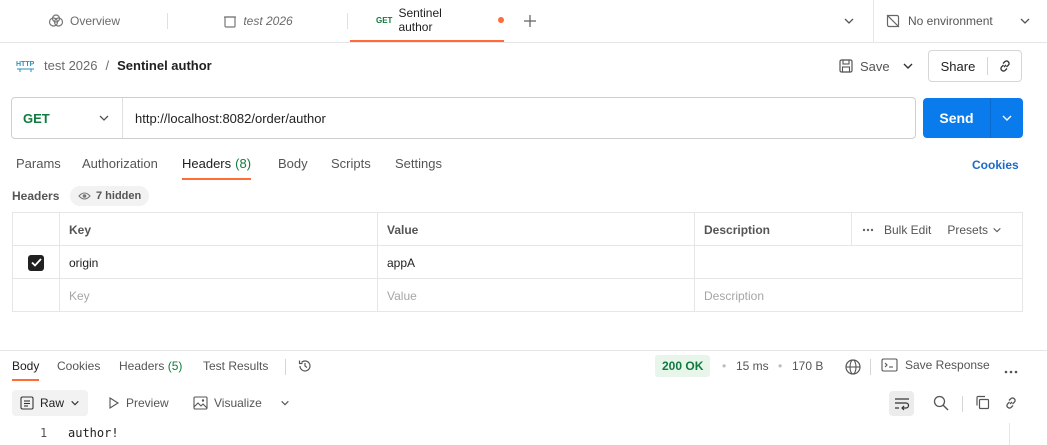 The height and width of the screenshot is (445, 1047). I want to click on environment-selector: No environment, so click(960, 21).